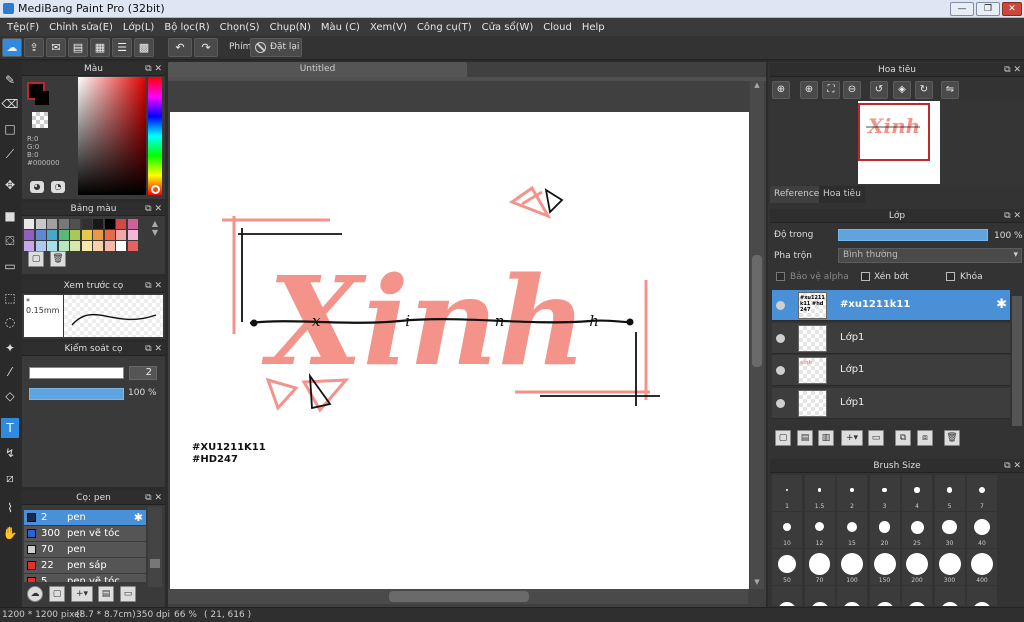 The image size is (1024, 622). Describe the element at coordinates (952, 438) in the screenshot. I see `delete-layer-icon: 🗑` at that location.